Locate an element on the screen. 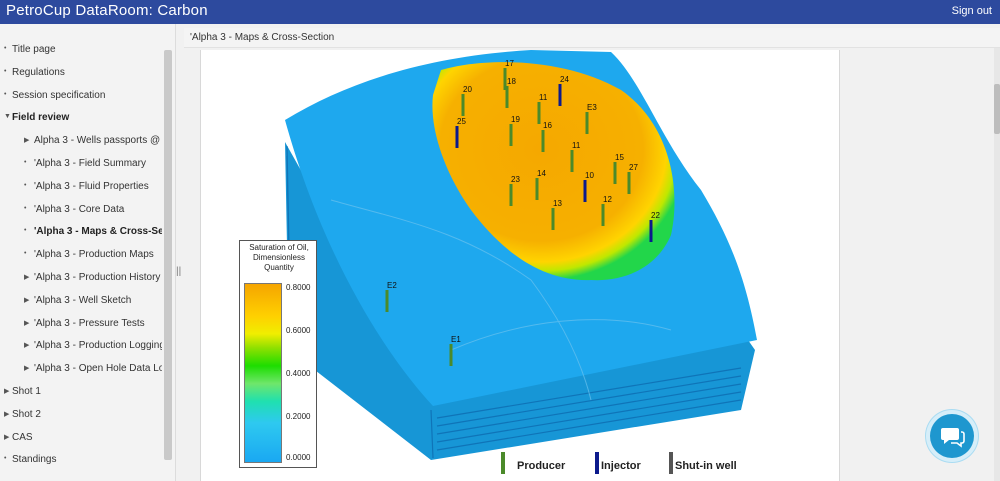 This screenshot has width=1000, height=481. top-bar: PetroCup DataRoom: Carbon Sign out is located at coordinates (500, 12).